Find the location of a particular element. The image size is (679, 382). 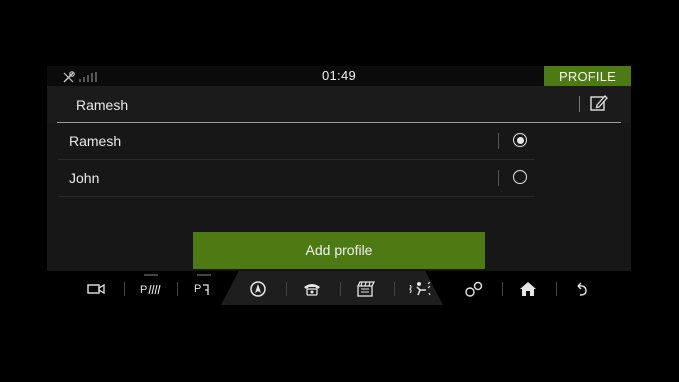

current-profile-header: Ramesh is located at coordinates (339, 104).